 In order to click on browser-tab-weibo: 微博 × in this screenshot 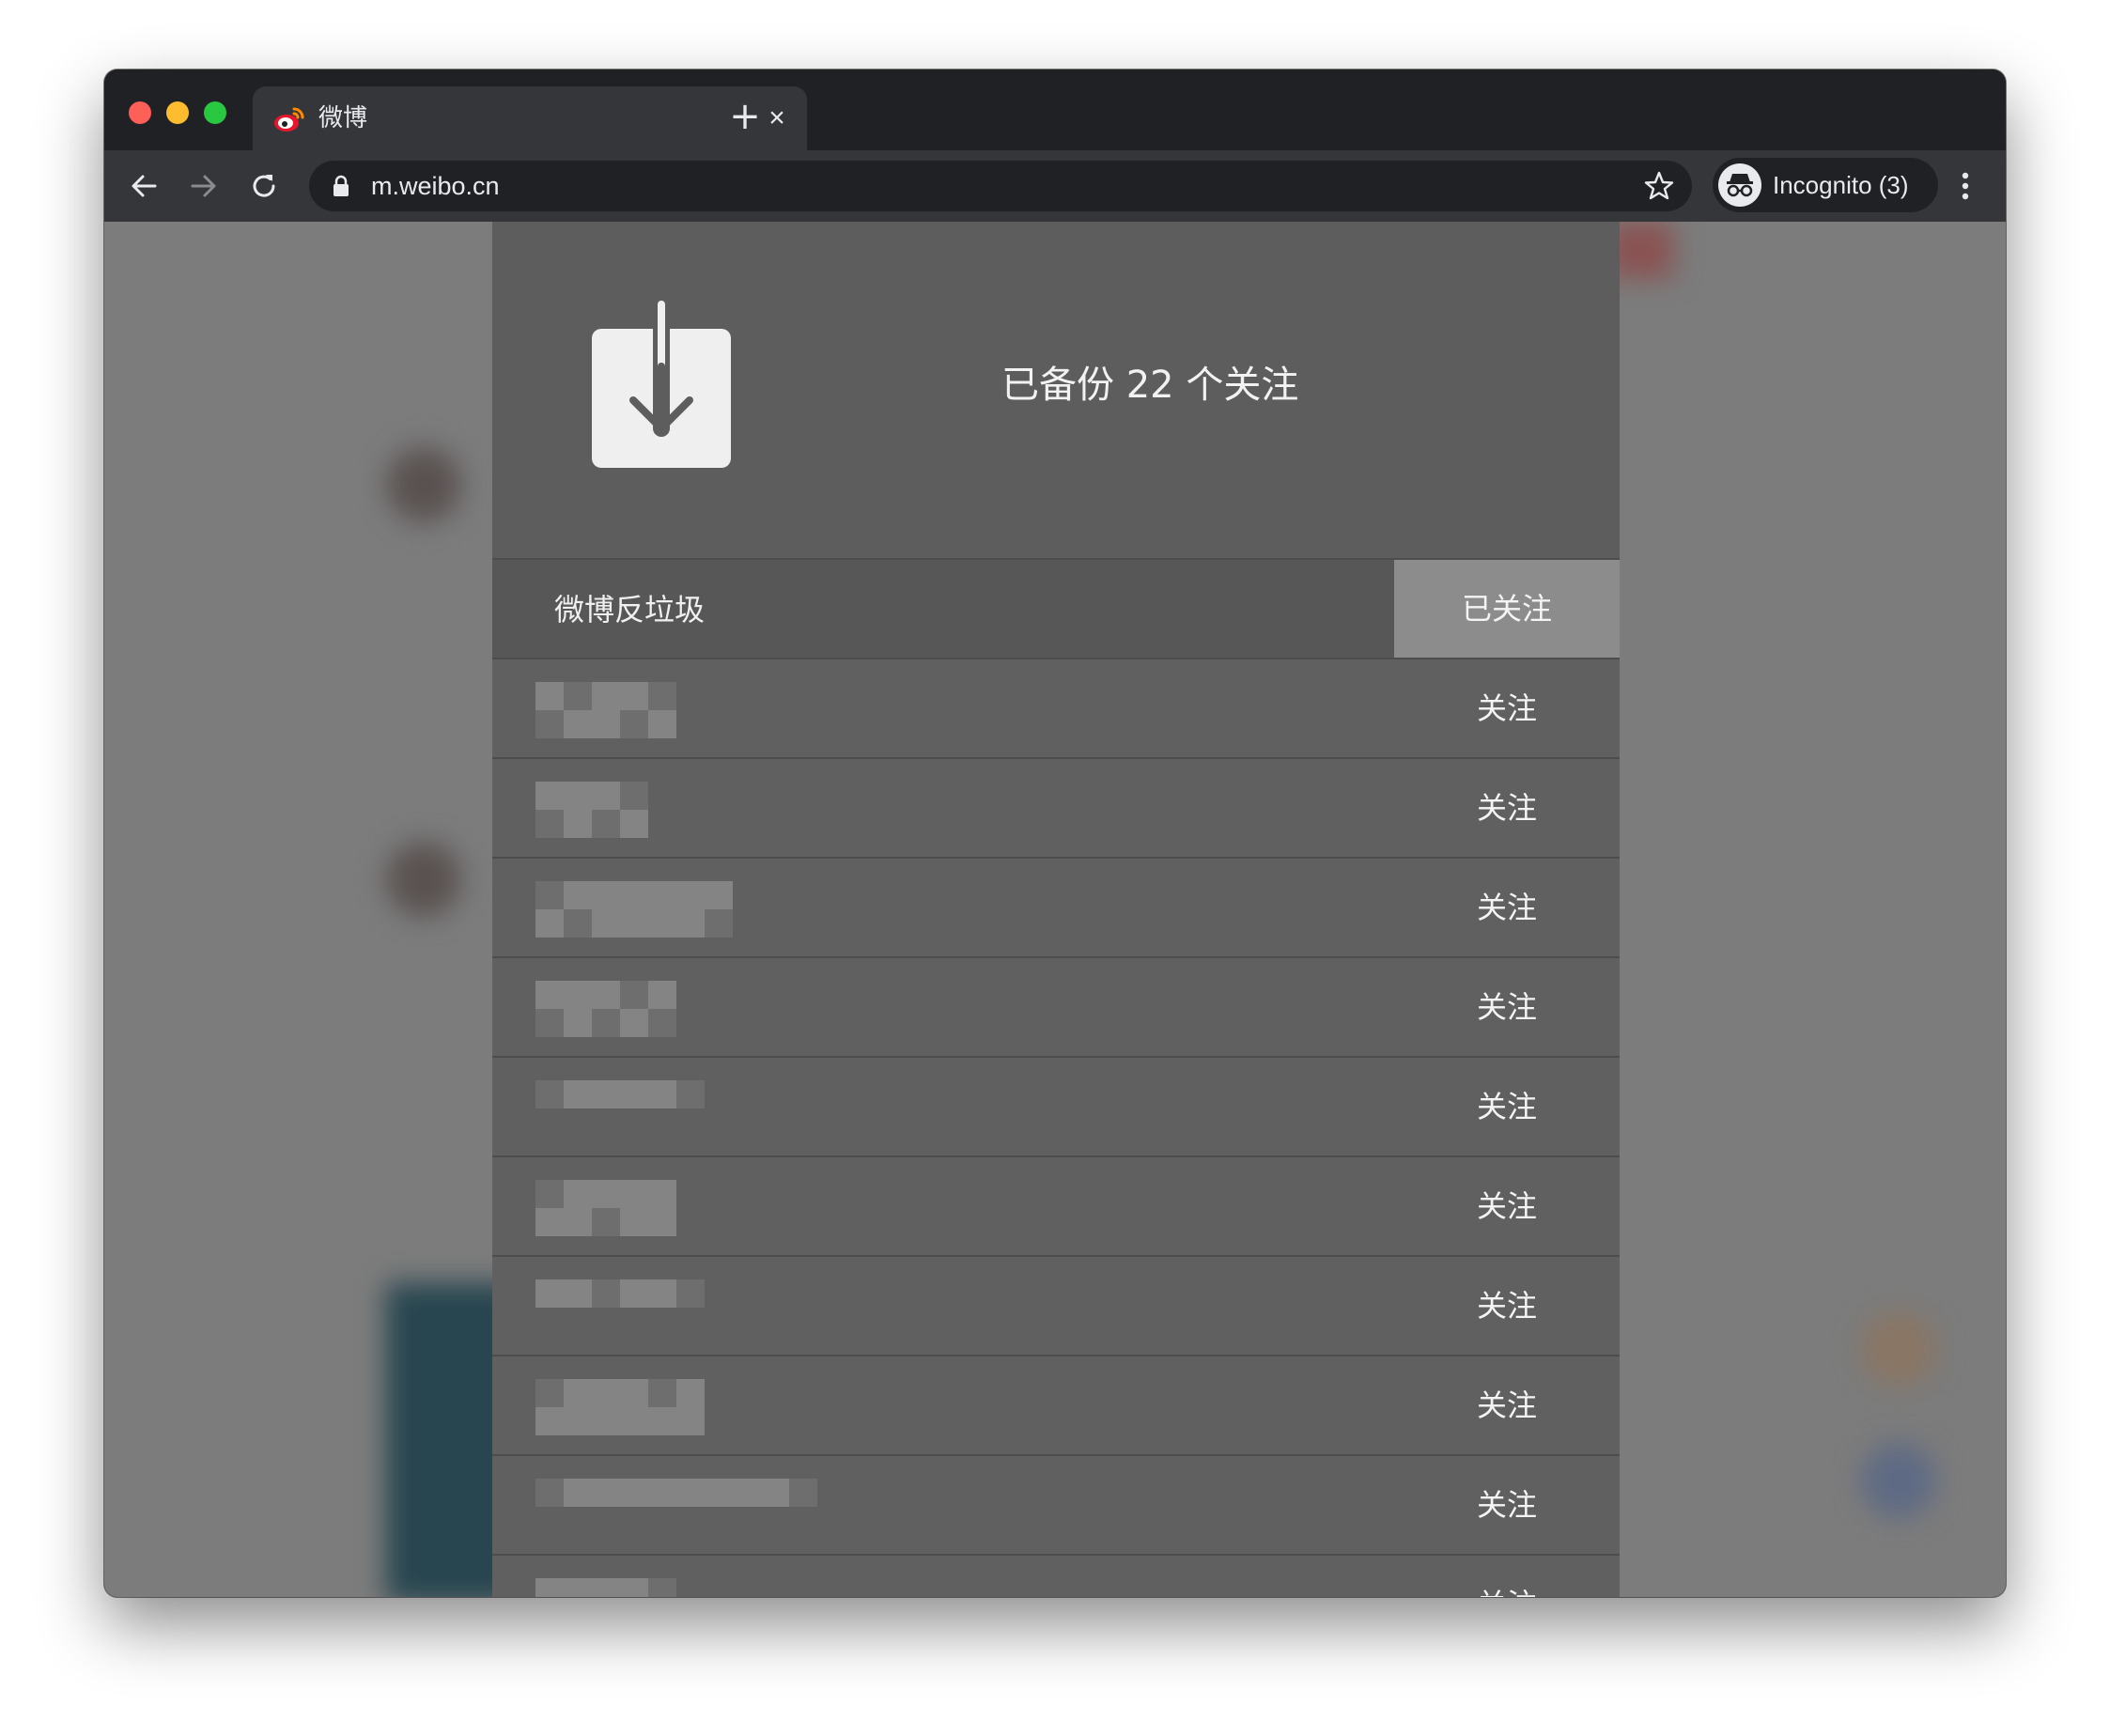, I will do `click(530, 118)`.